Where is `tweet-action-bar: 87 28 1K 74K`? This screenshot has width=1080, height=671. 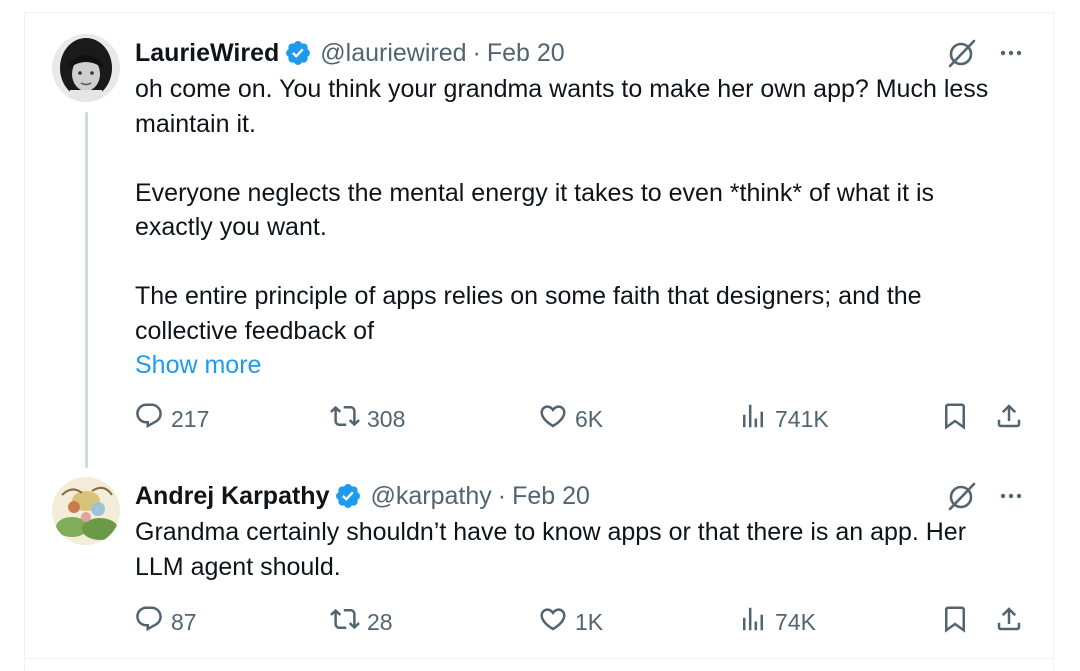
tweet-action-bar: 87 28 1K 74K is located at coordinates (584, 622).